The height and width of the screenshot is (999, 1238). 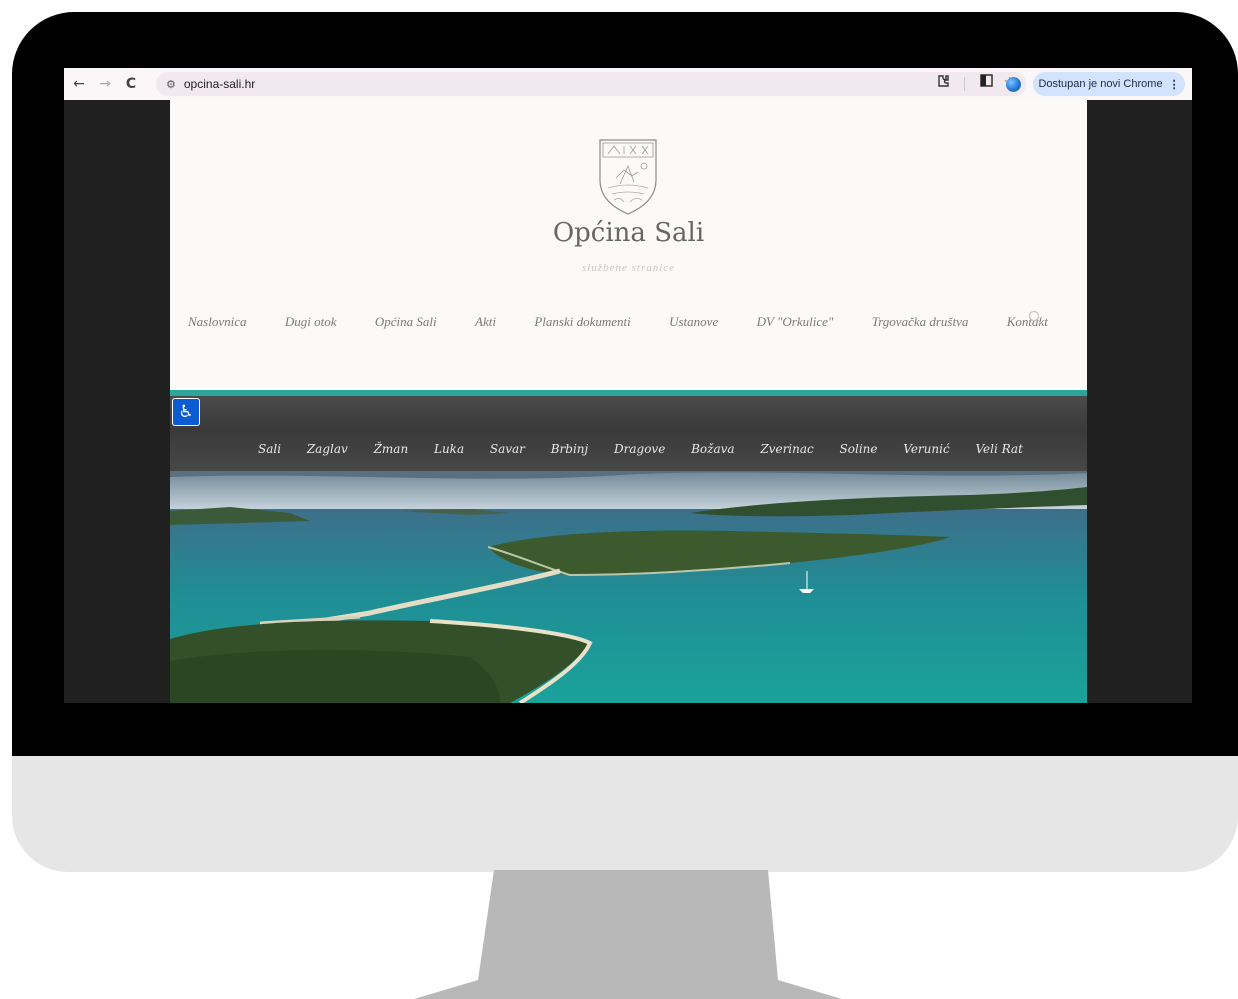 I want to click on kebab-menu-icon: ⋮, so click(x=1174, y=84).